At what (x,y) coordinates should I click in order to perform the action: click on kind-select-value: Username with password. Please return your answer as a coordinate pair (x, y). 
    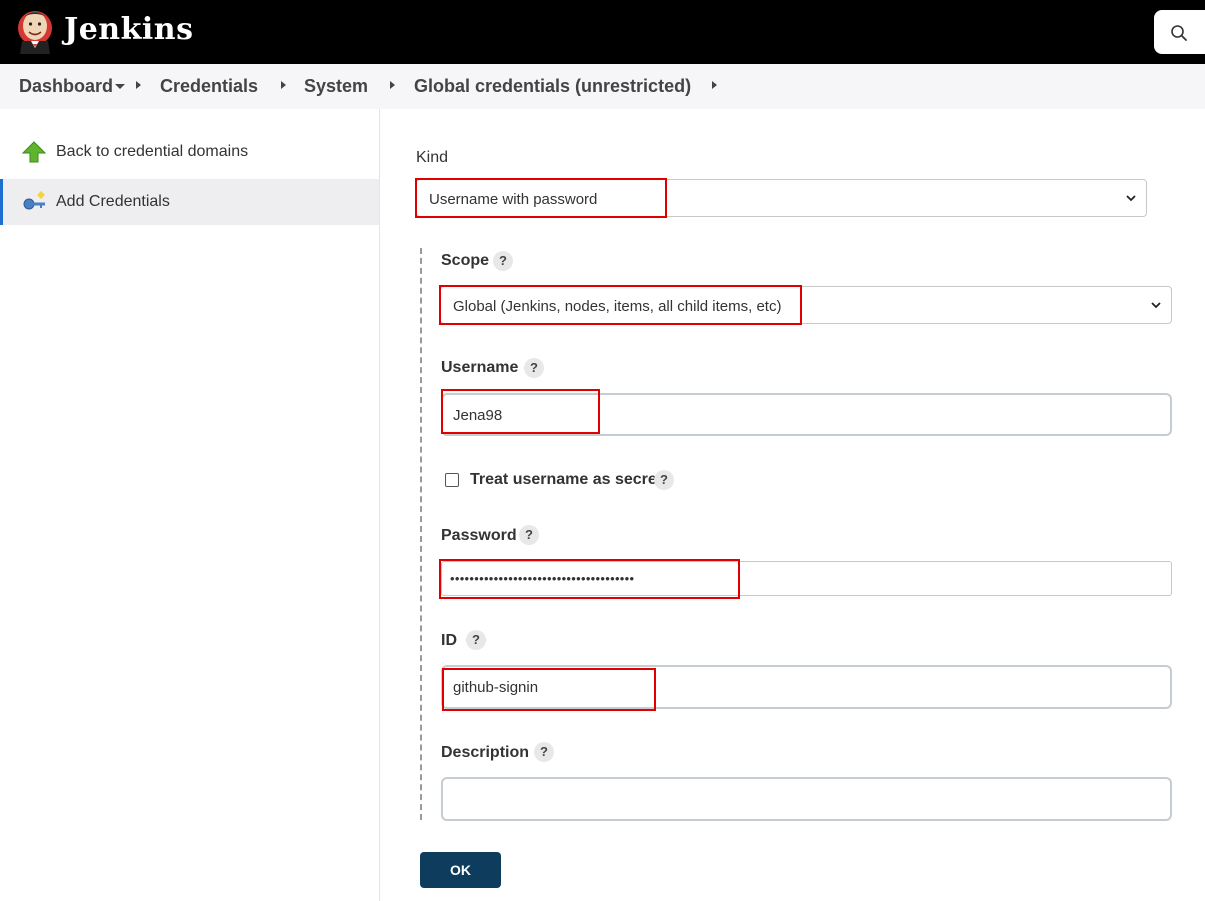
    Looking at the image, I should click on (513, 199).